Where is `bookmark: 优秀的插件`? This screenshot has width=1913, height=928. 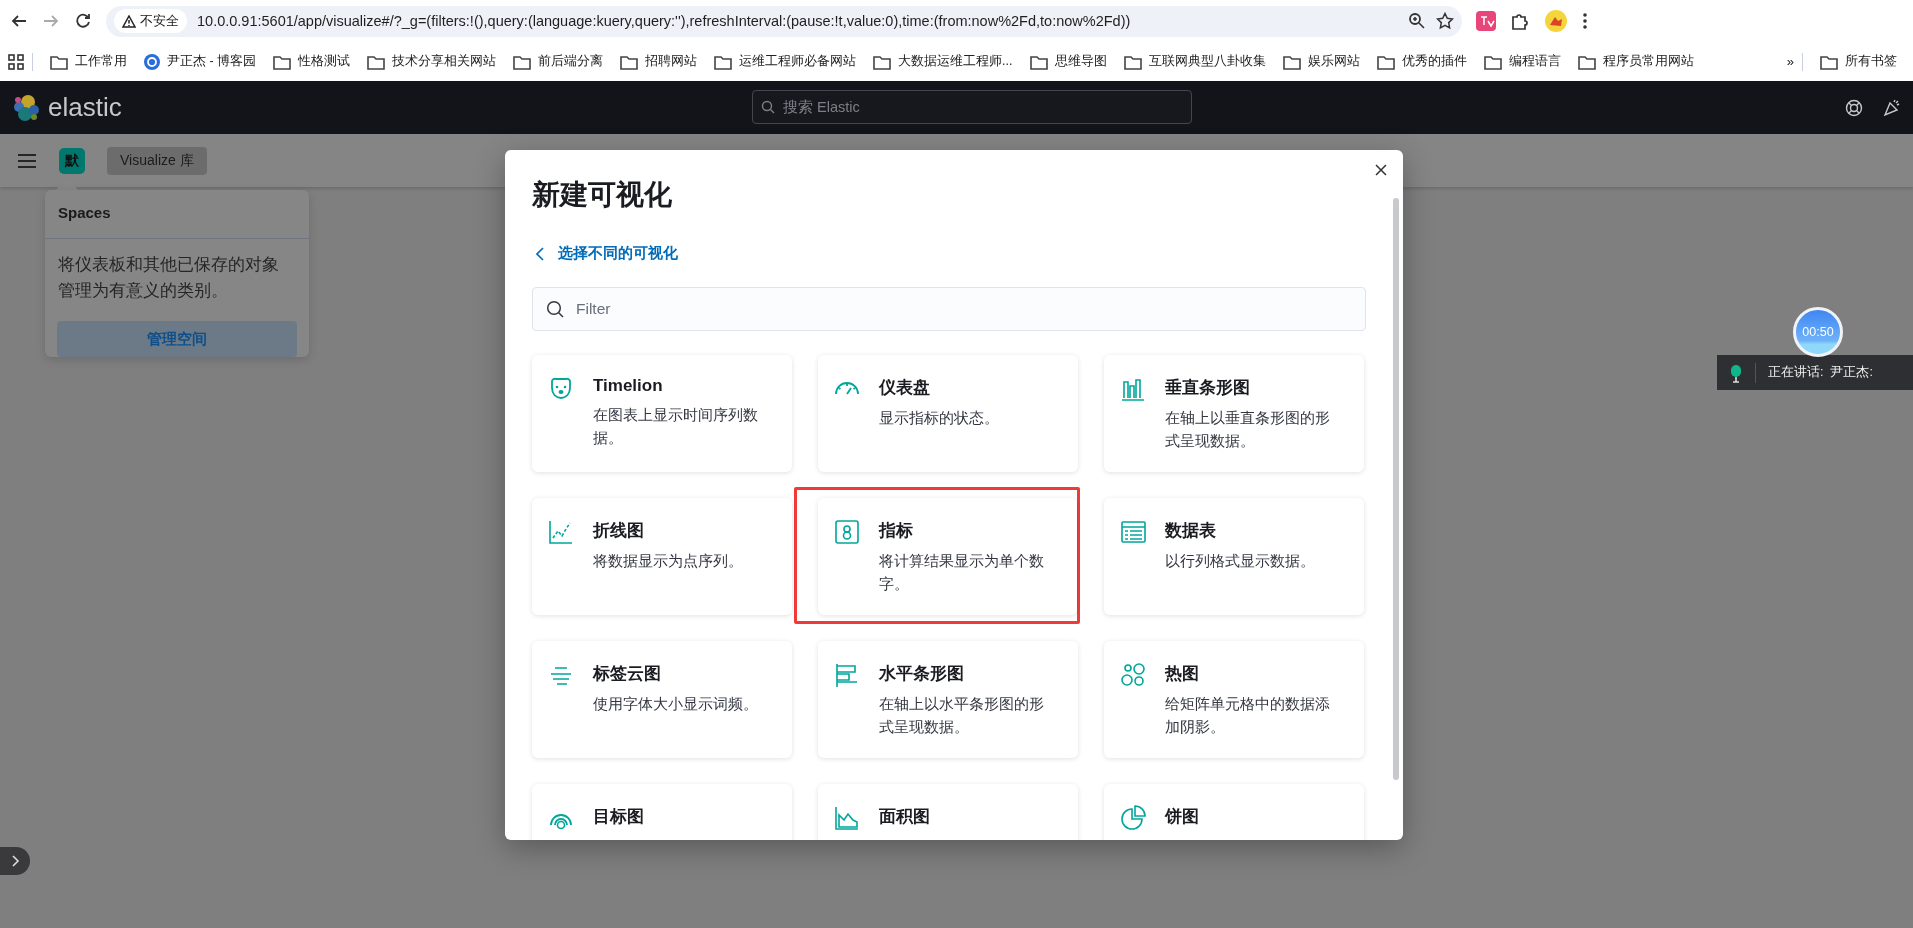
bookmark: 优秀的插件 is located at coordinates (1421, 61).